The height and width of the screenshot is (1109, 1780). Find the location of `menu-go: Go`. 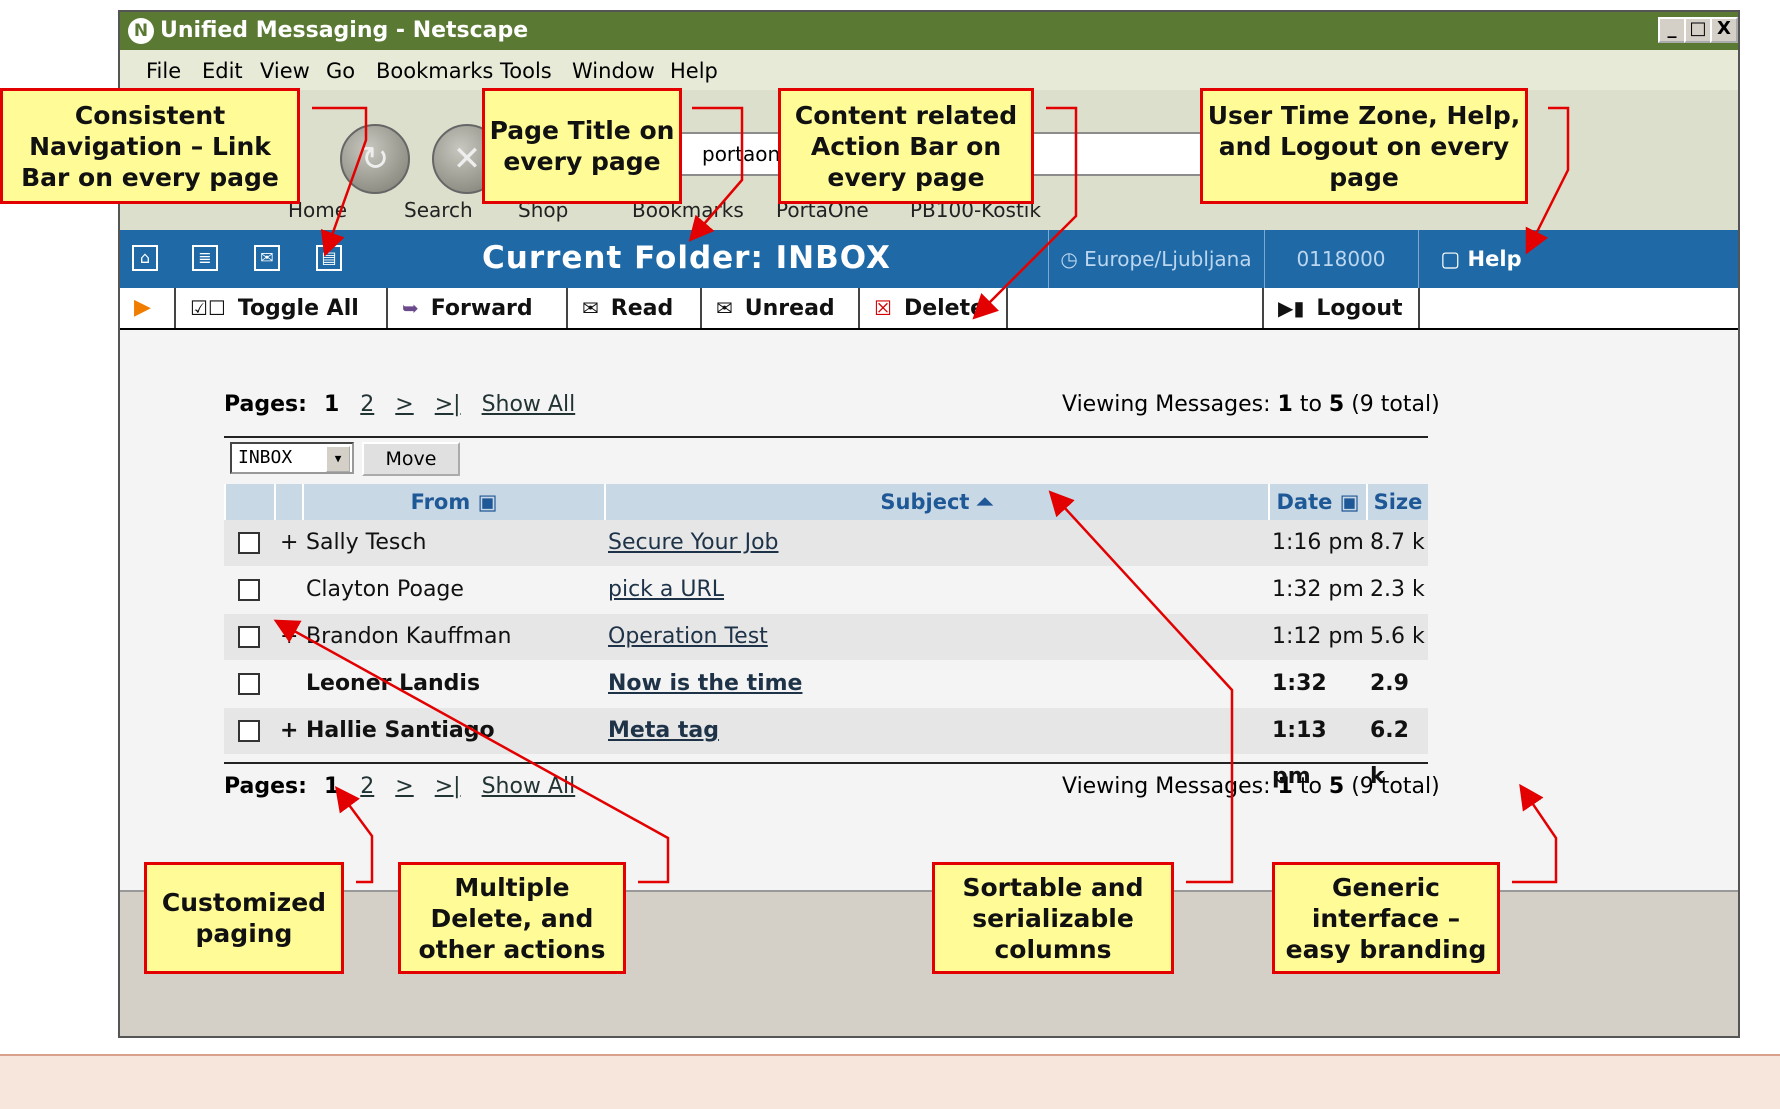

menu-go: Go is located at coordinates (340, 71).